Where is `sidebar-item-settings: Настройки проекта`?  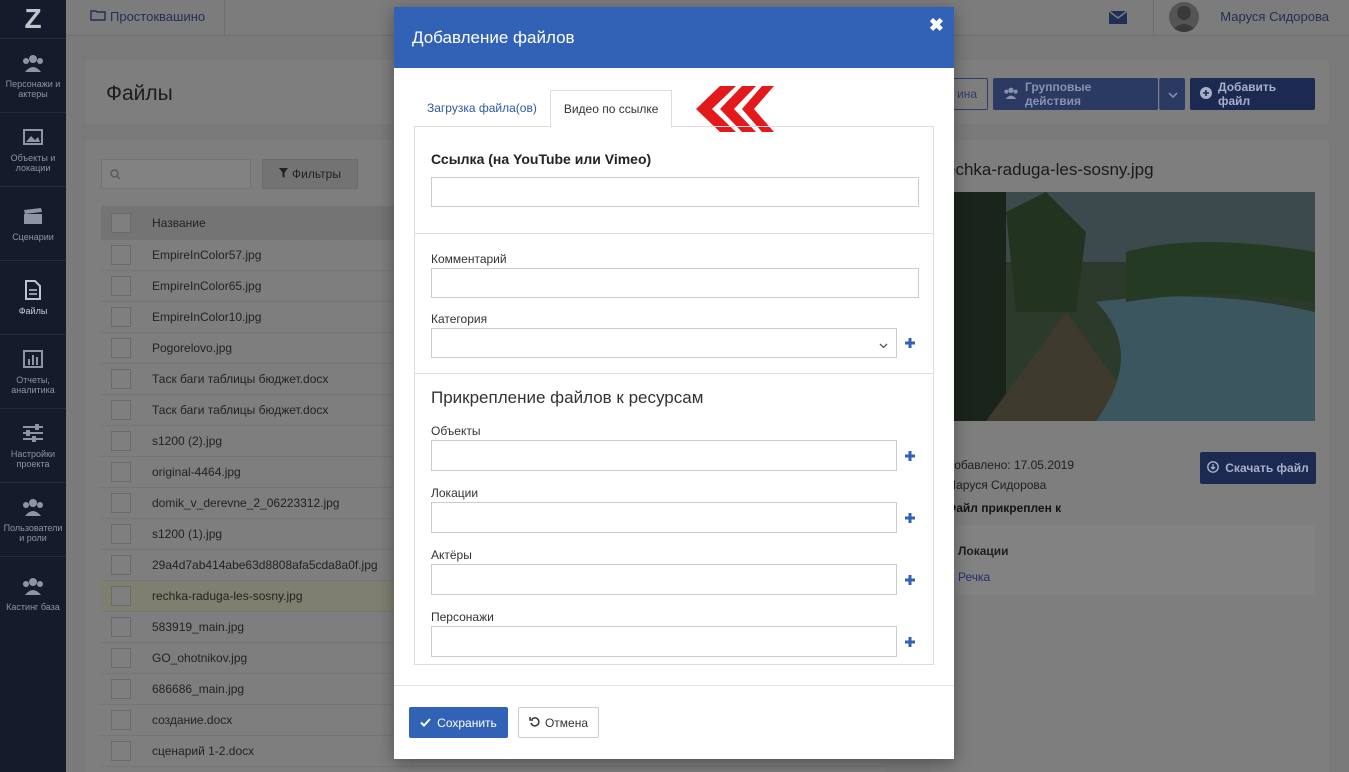 sidebar-item-settings: Настройки проекта is located at coordinates (33, 445).